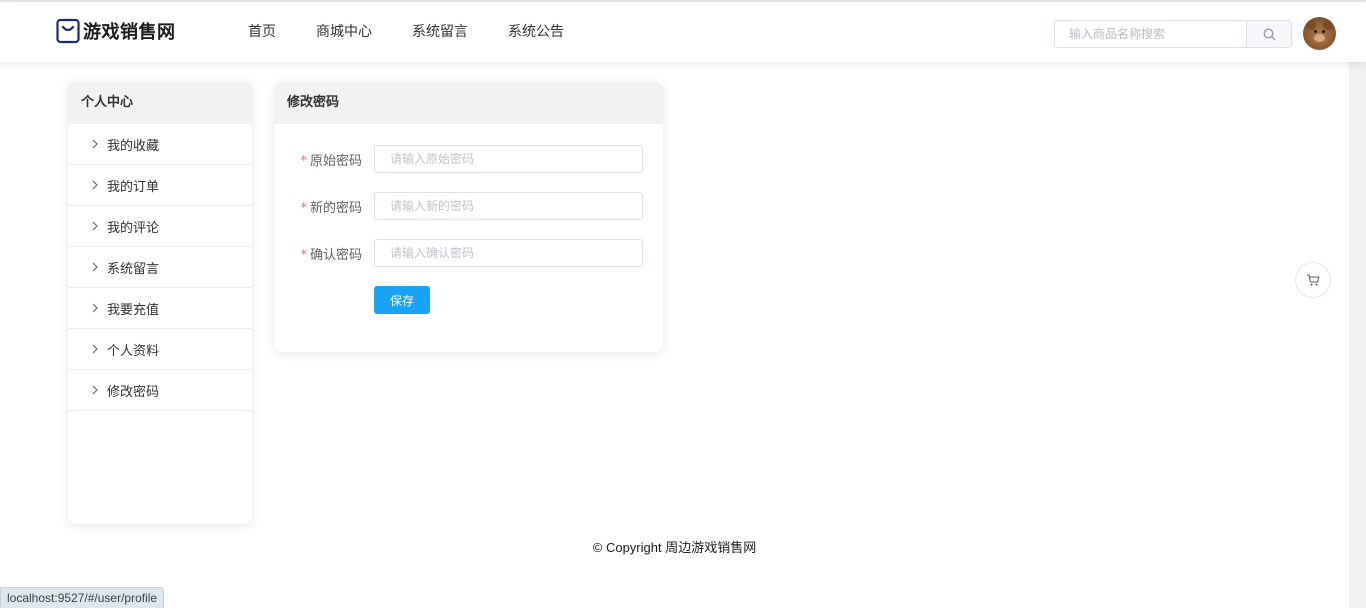 The height and width of the screenshot is (609, 1366). I want to click on user-center-sidebar: 个人中心 我的收藏 我的订单 我的评论 系统留言 我要充值 个人资料 修改密码, so click(160, 303).